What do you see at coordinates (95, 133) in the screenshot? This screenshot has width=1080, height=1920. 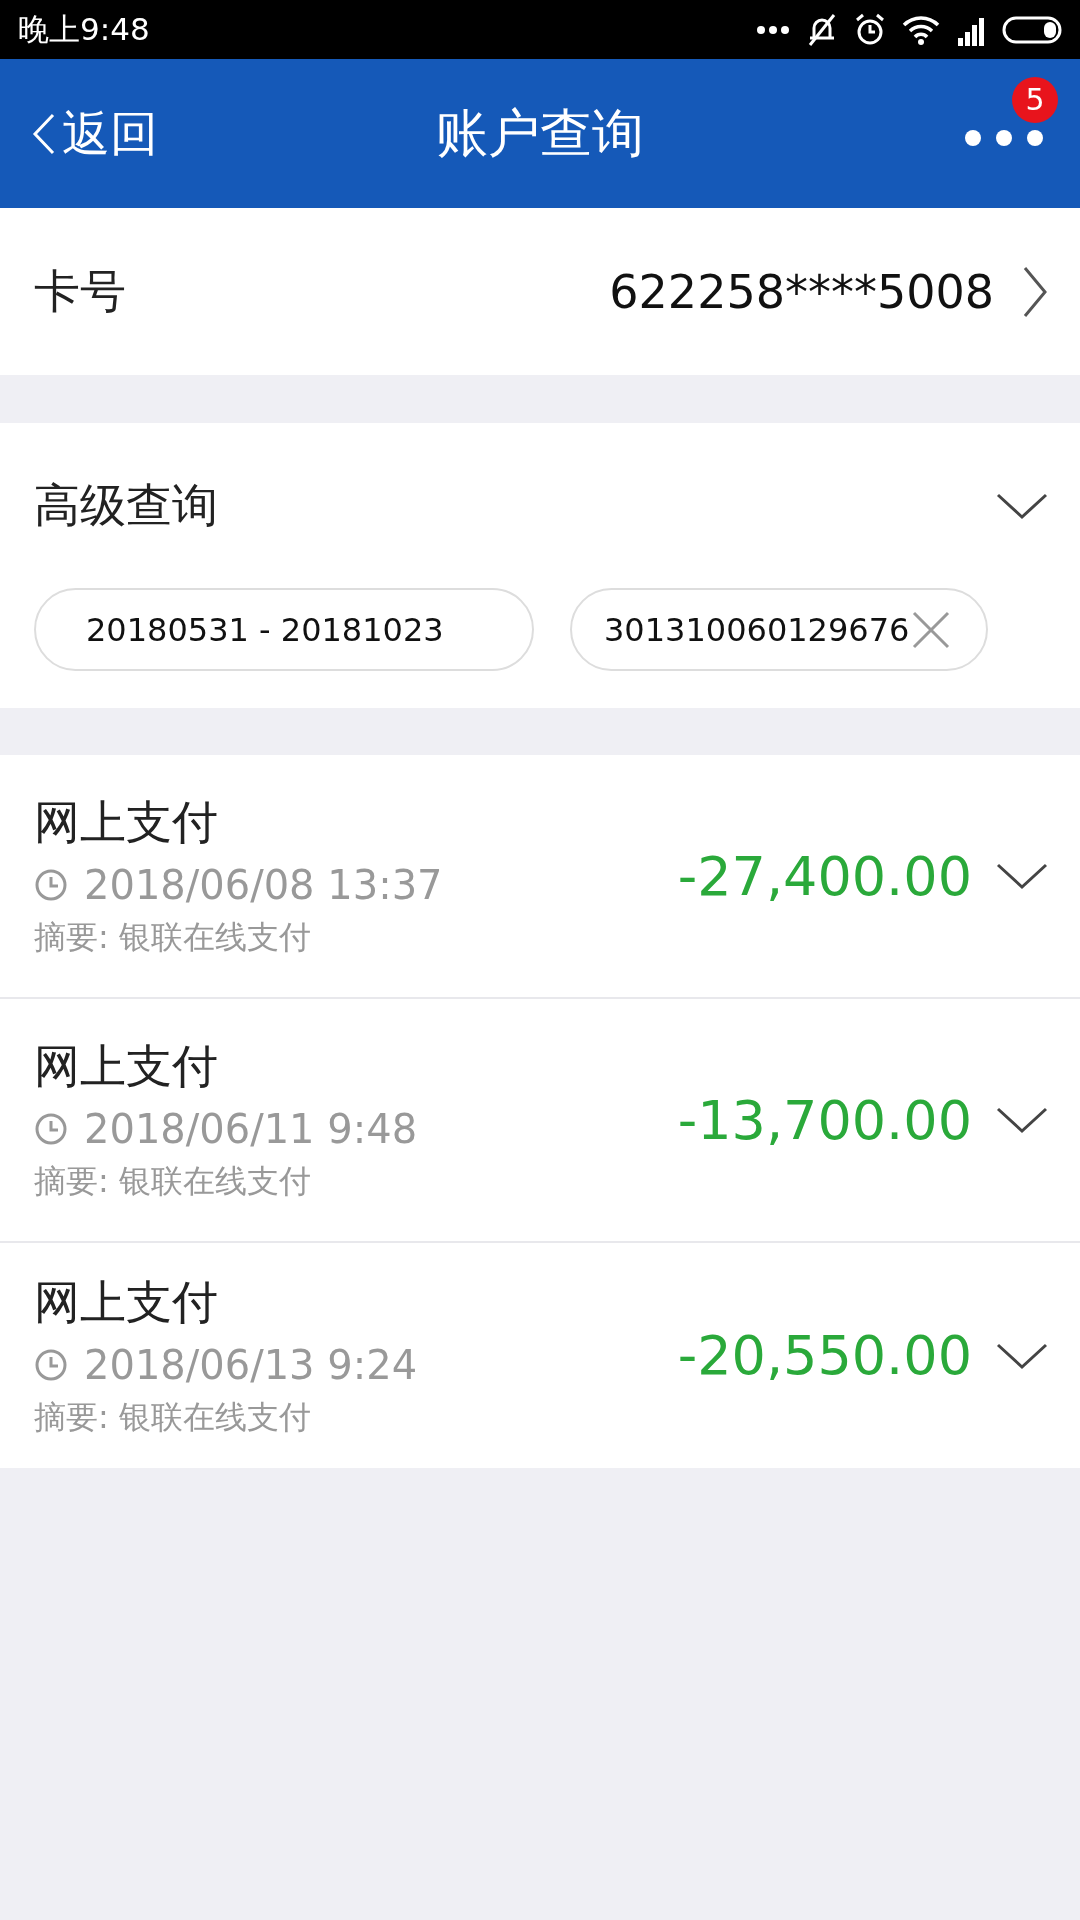 I see `back-button: 返回` at bounding box center [95, 133].